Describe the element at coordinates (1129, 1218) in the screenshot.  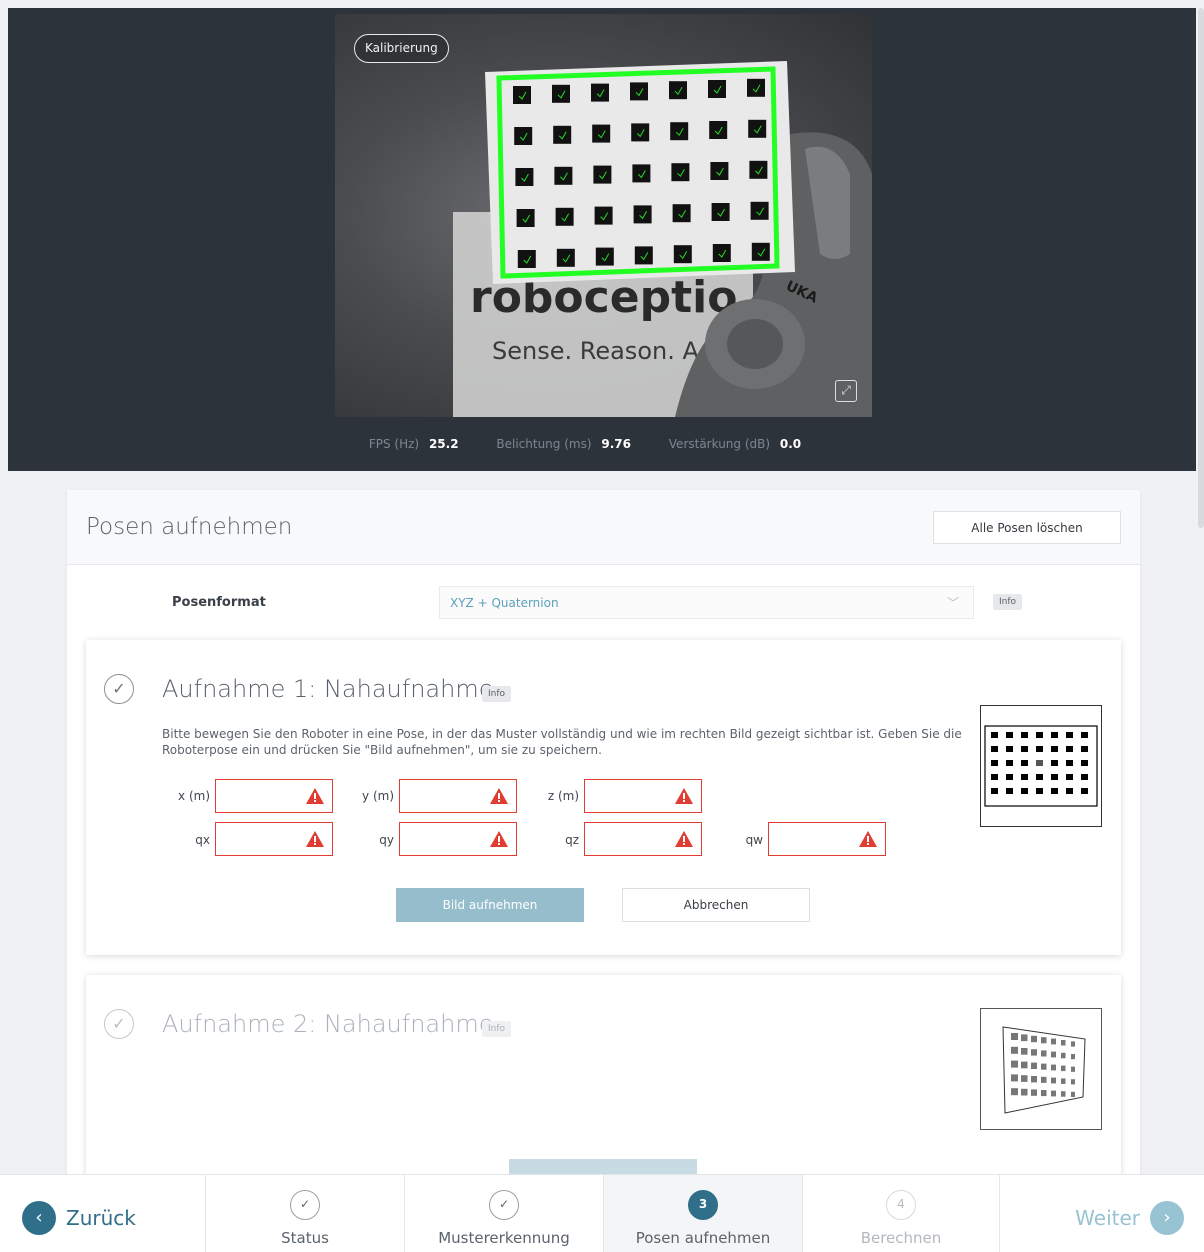
I see `next-button: Weiter ›` at that location.